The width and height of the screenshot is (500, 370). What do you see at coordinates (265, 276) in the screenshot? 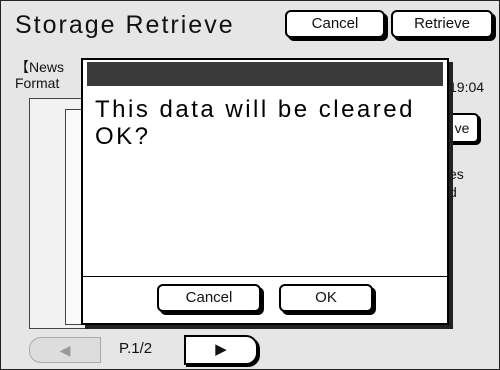
I see `dialog-divider` at bounding box center [265, 276].